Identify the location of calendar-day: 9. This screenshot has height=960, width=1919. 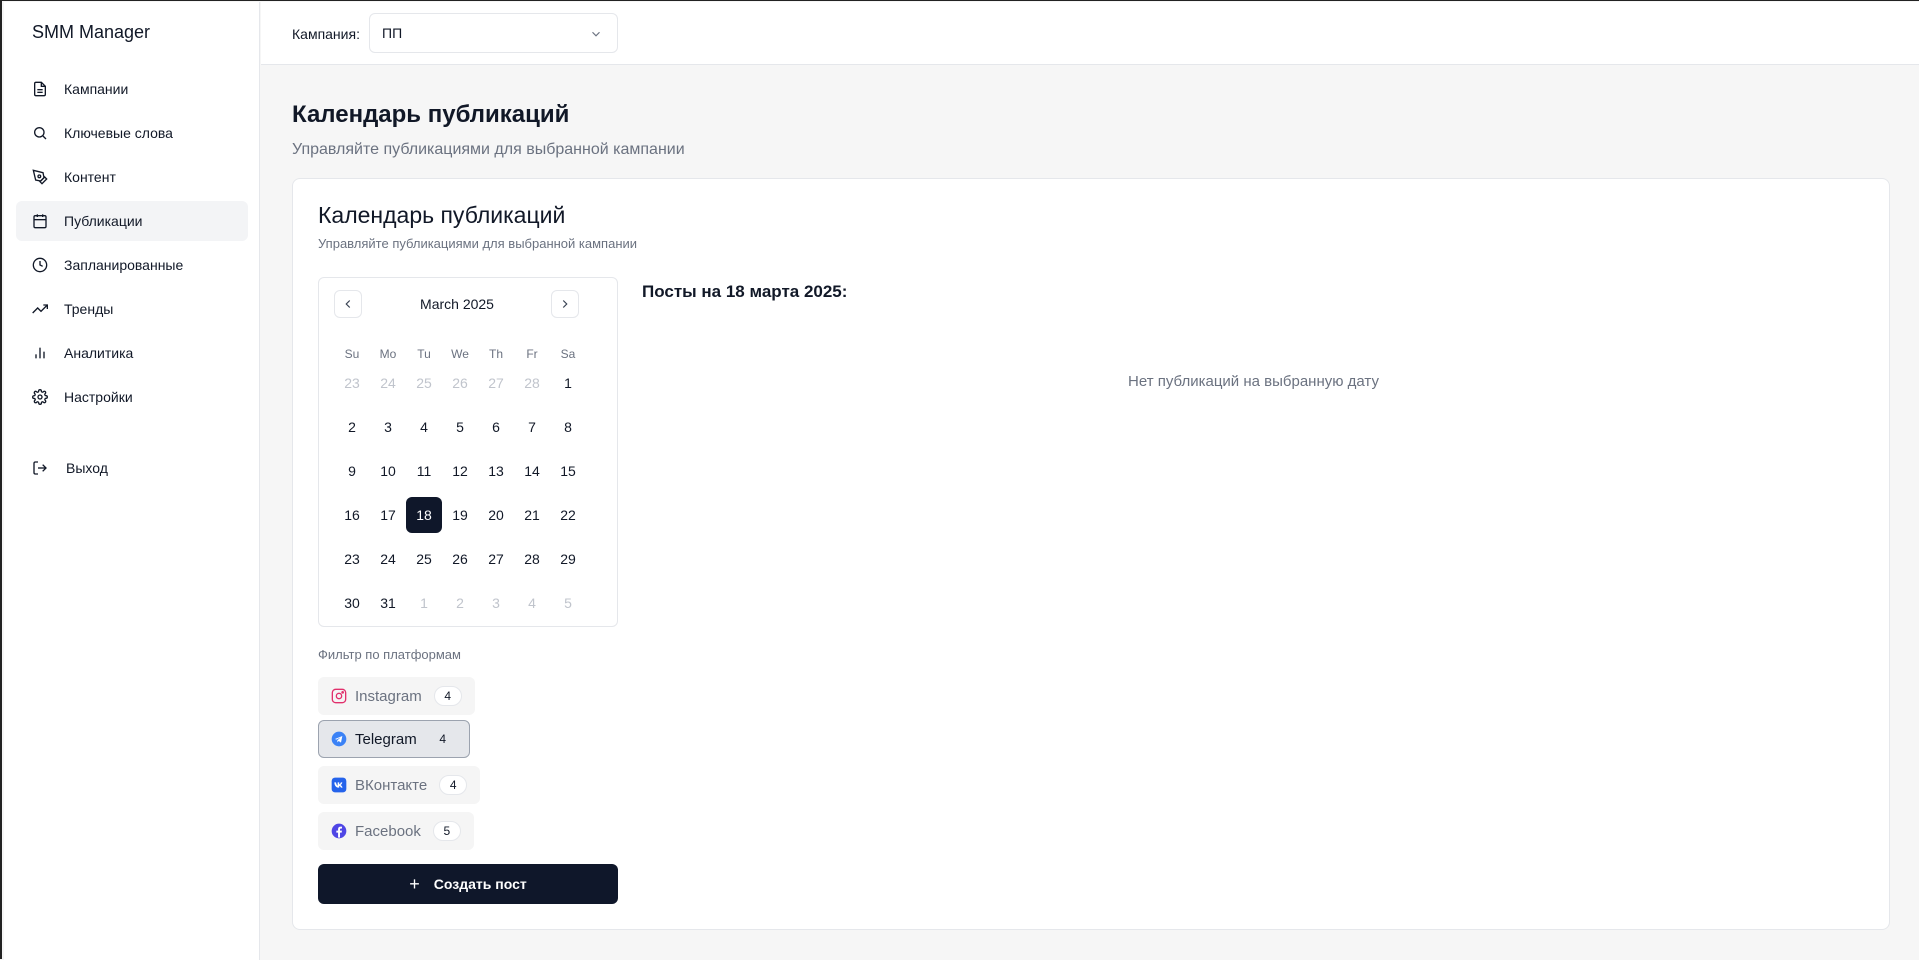
(352, 471).